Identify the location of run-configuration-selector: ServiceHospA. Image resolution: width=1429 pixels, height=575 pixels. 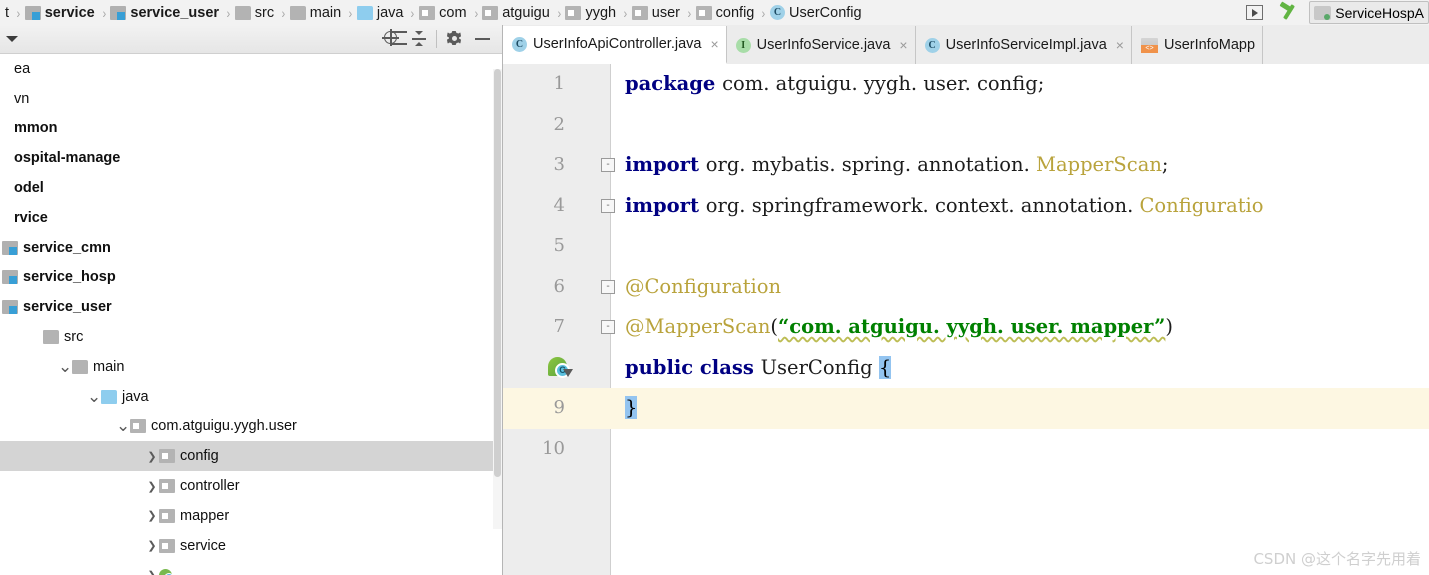
(1369, 12).